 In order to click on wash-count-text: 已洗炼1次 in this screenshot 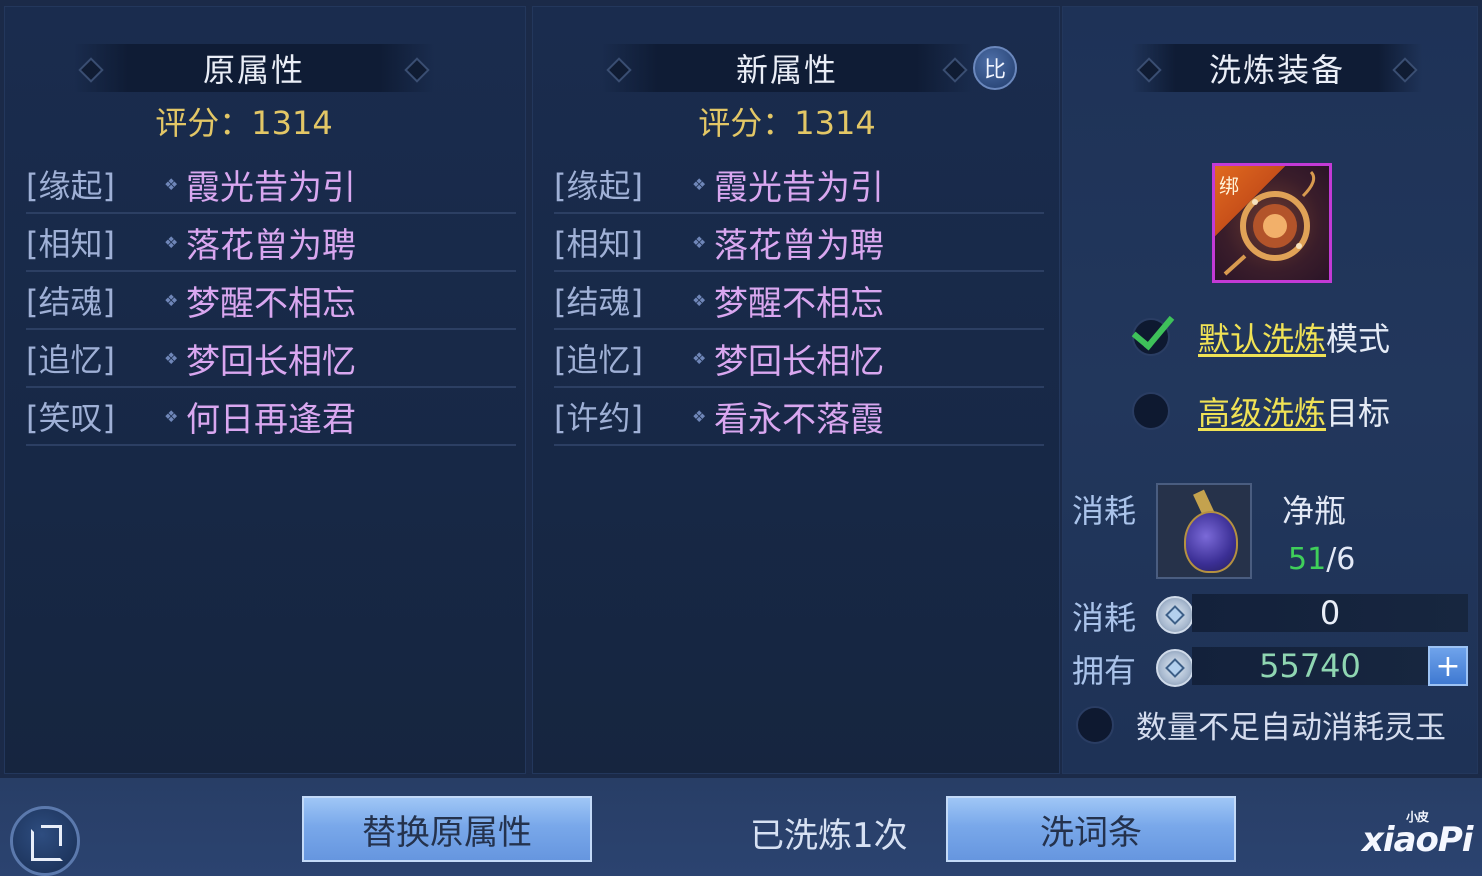, I will do `click(829, 836)`.